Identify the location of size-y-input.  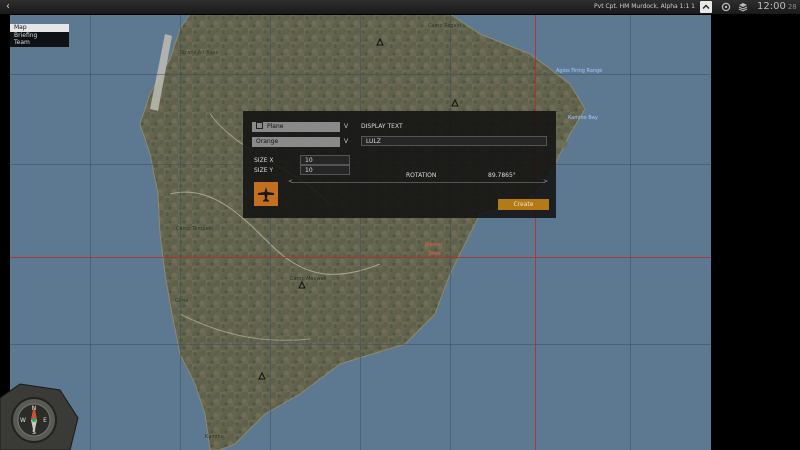
(325, 170).